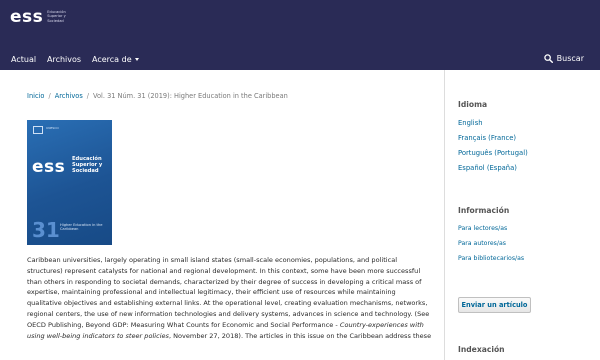  Describe the element at coordinates (481, 349) in the screenshot. I see `indexing-heading: Indexación` at that location.